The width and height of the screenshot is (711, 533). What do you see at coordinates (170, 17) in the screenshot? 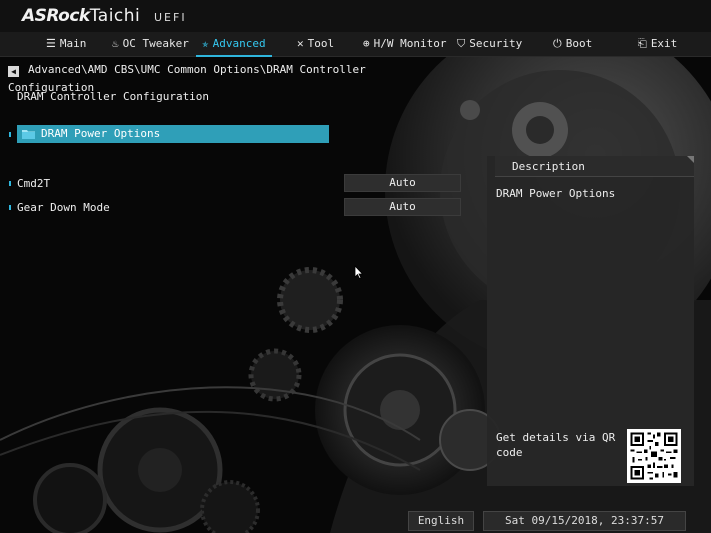
I see `uefi-tag: UEFI` at bounding box center [170, 17].